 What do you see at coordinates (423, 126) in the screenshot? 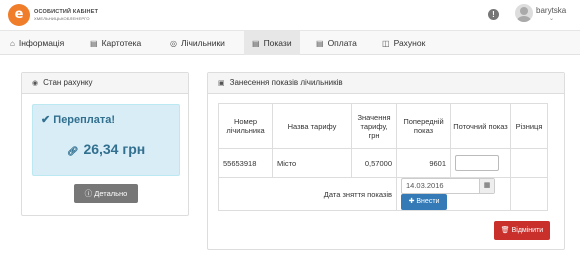
I see `column-header: Попередній показ` at bounding box center [423, 126].